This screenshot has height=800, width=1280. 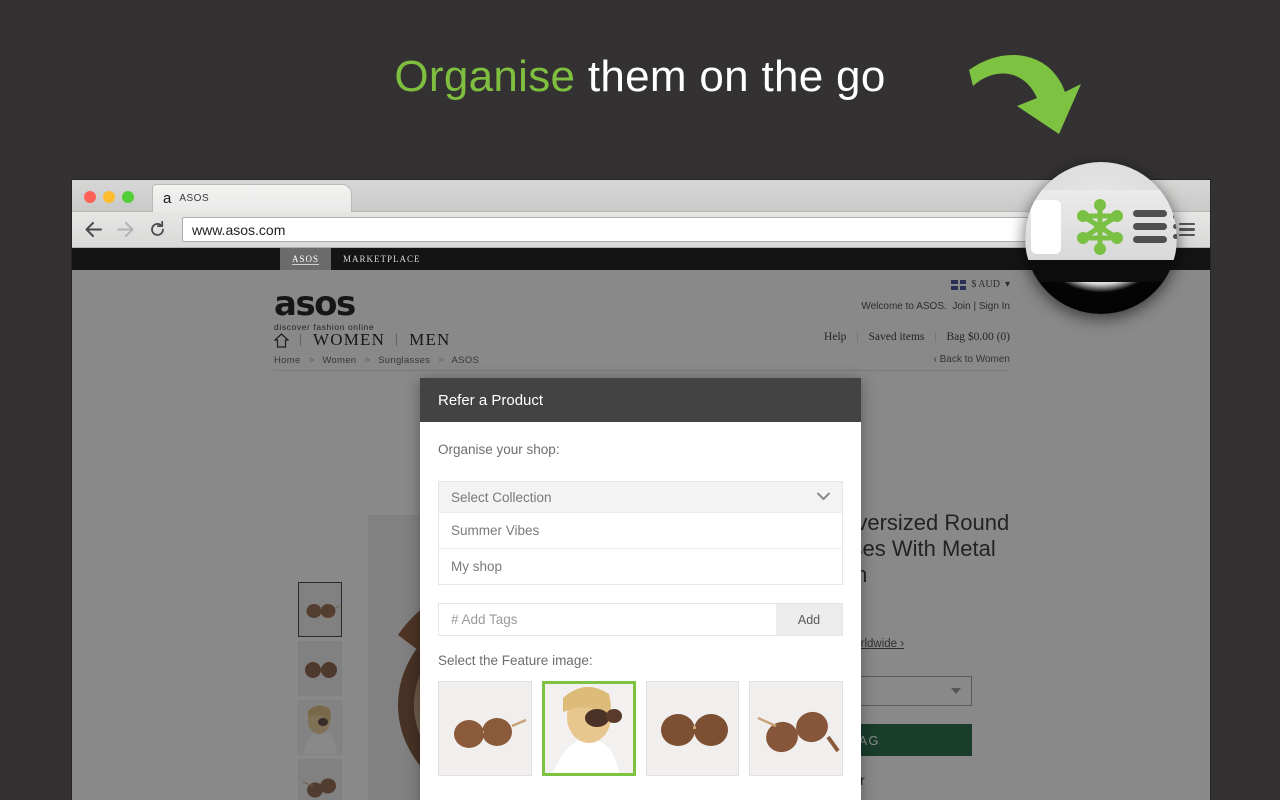 I want to click on address-bar: www.asos.com, so click(x=672, y=229).